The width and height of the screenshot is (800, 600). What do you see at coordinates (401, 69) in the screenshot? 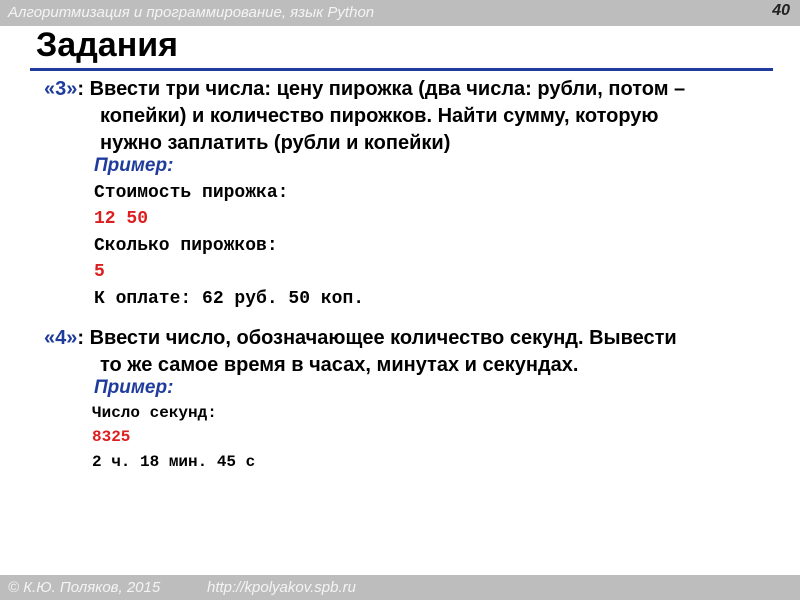
I see `title-divider` at bounding box center [401, 69].